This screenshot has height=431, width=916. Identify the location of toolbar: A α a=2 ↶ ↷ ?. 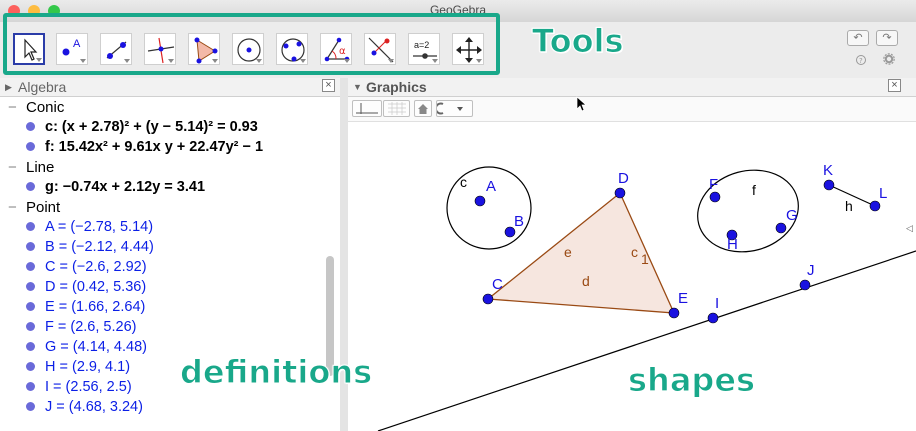
(458, 50).